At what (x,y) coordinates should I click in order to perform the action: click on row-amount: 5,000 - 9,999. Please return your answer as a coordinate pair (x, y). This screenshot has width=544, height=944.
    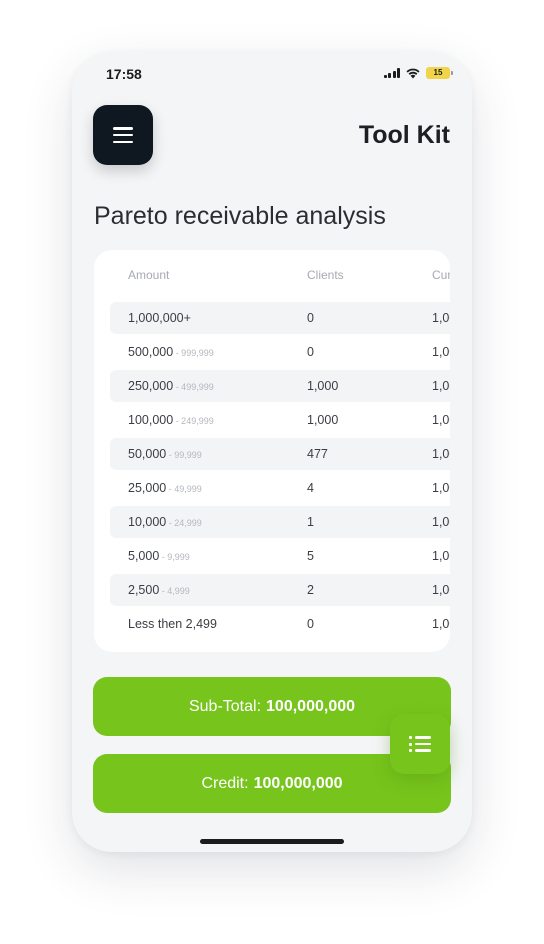
    Looking at the image, I should click on (159, 556).